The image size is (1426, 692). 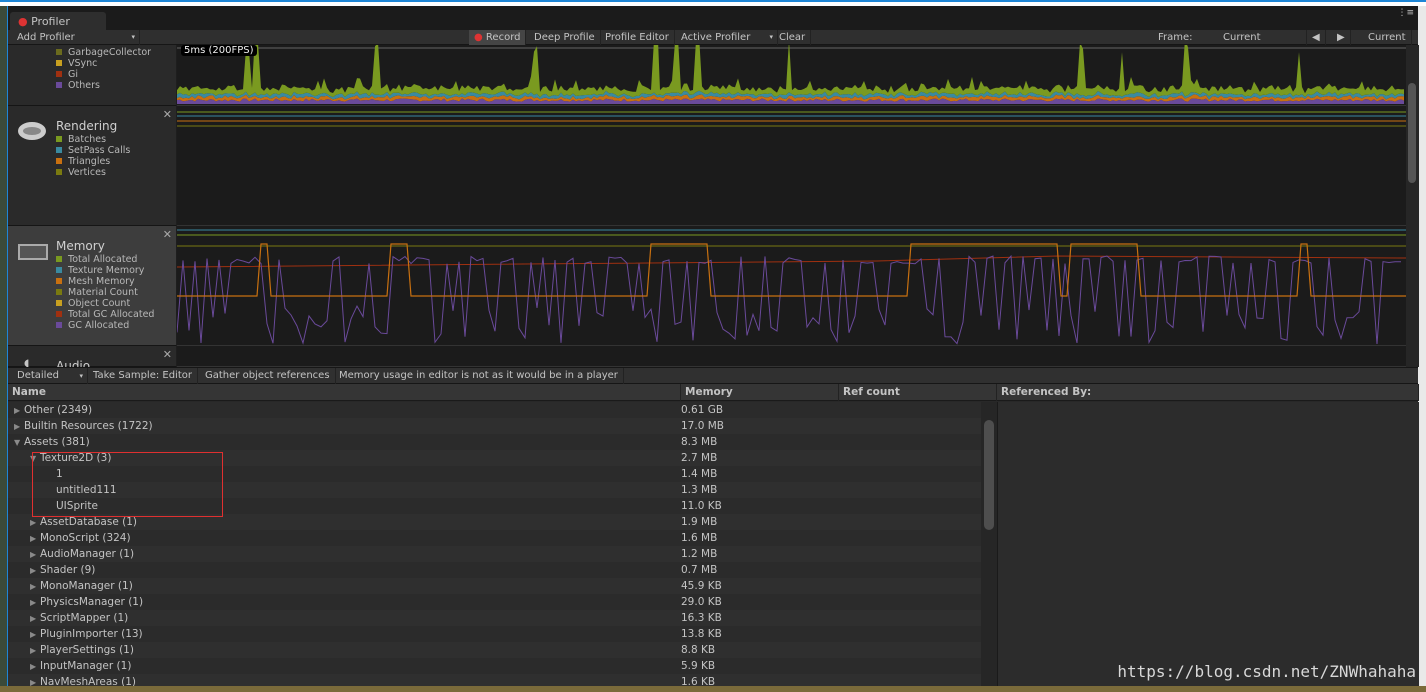 What do you see at coordinates (219, 50) in the screenshot?
I see `fps-label: 5ms (200FPS)` at bounding box center [219, 50].